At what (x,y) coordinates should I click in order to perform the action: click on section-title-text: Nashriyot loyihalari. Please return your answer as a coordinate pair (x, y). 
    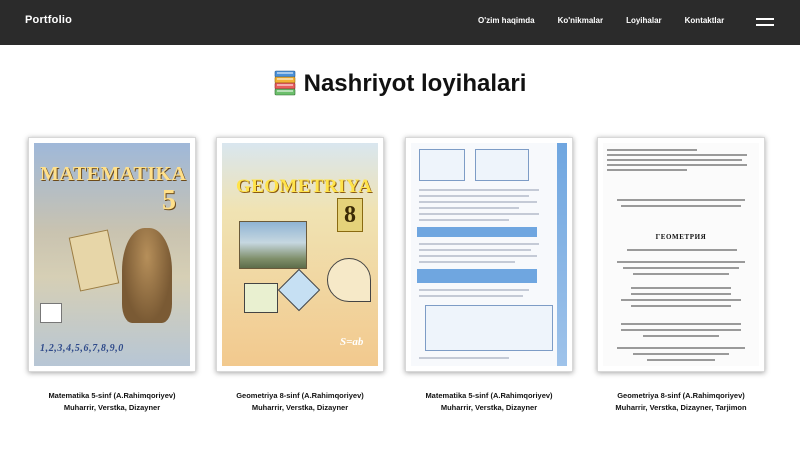
    Looking at the image, I should click on (415, 83).